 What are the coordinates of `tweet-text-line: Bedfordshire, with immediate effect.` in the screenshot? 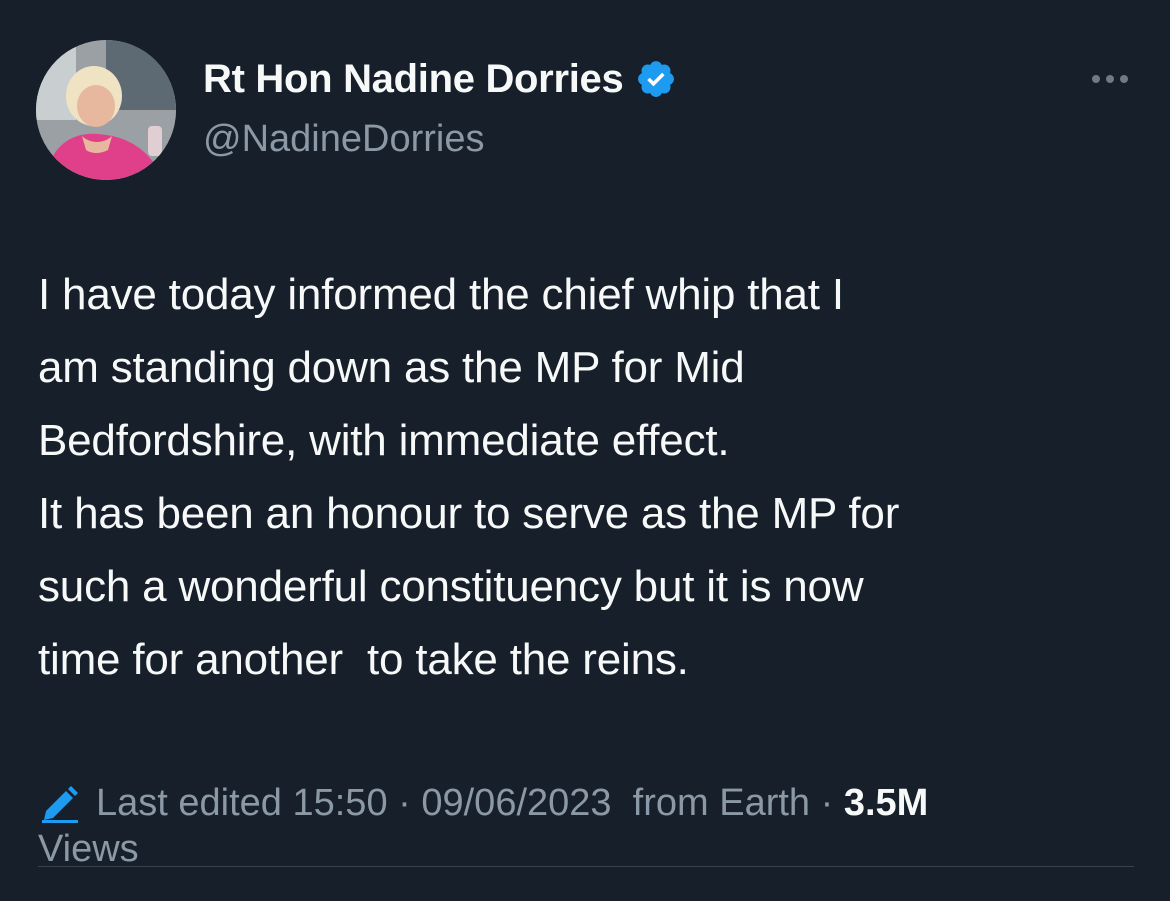 It's located at (384, 440).